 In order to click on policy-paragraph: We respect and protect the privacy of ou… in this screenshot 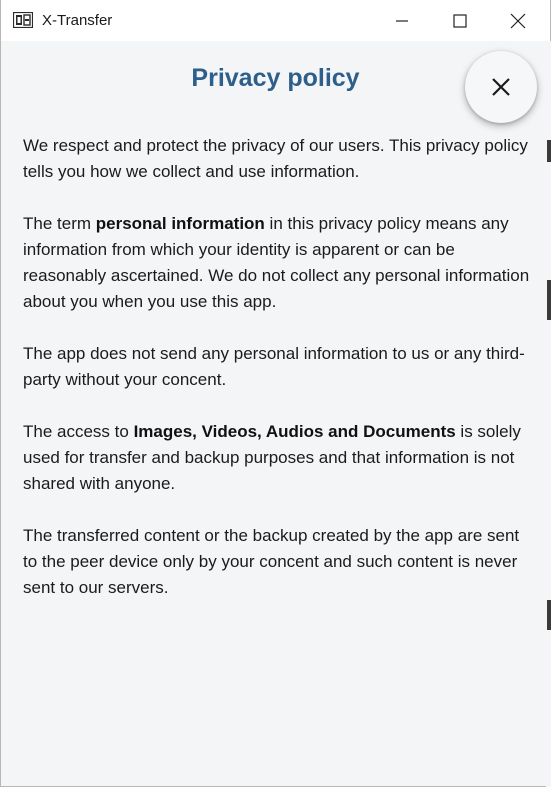, I will do `click(275, 158)`.